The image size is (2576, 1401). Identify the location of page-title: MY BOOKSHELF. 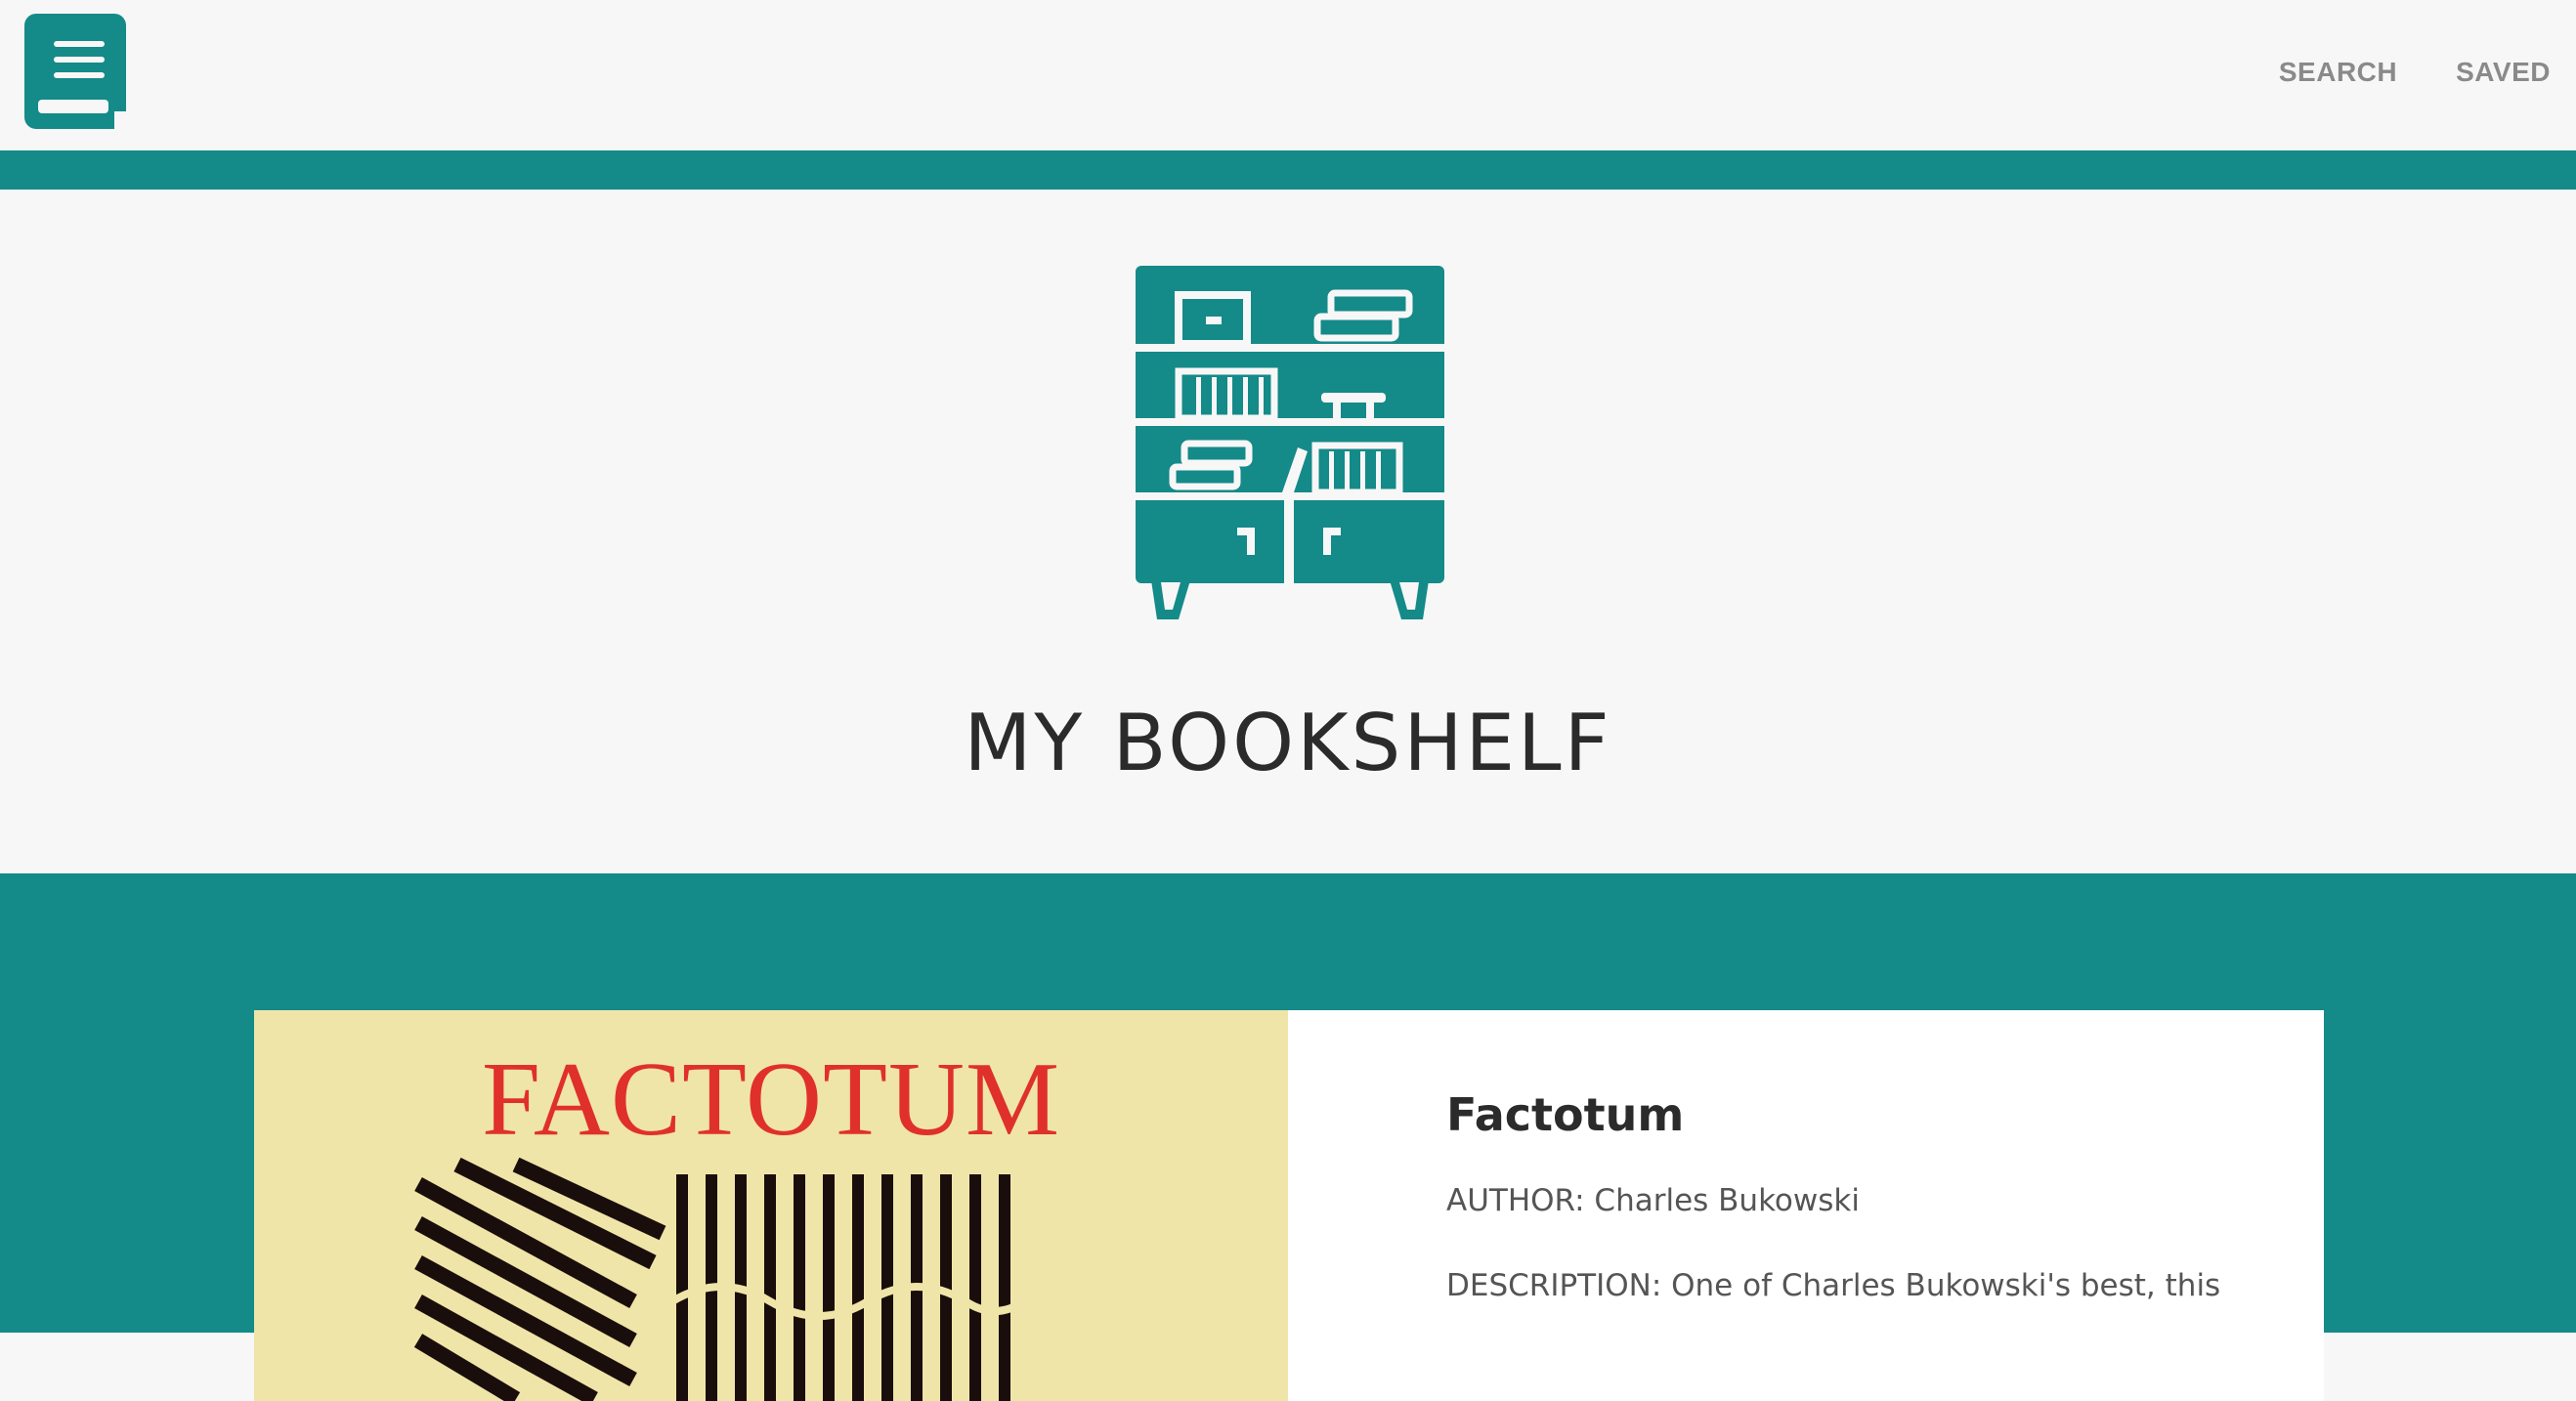
(1288, 743).